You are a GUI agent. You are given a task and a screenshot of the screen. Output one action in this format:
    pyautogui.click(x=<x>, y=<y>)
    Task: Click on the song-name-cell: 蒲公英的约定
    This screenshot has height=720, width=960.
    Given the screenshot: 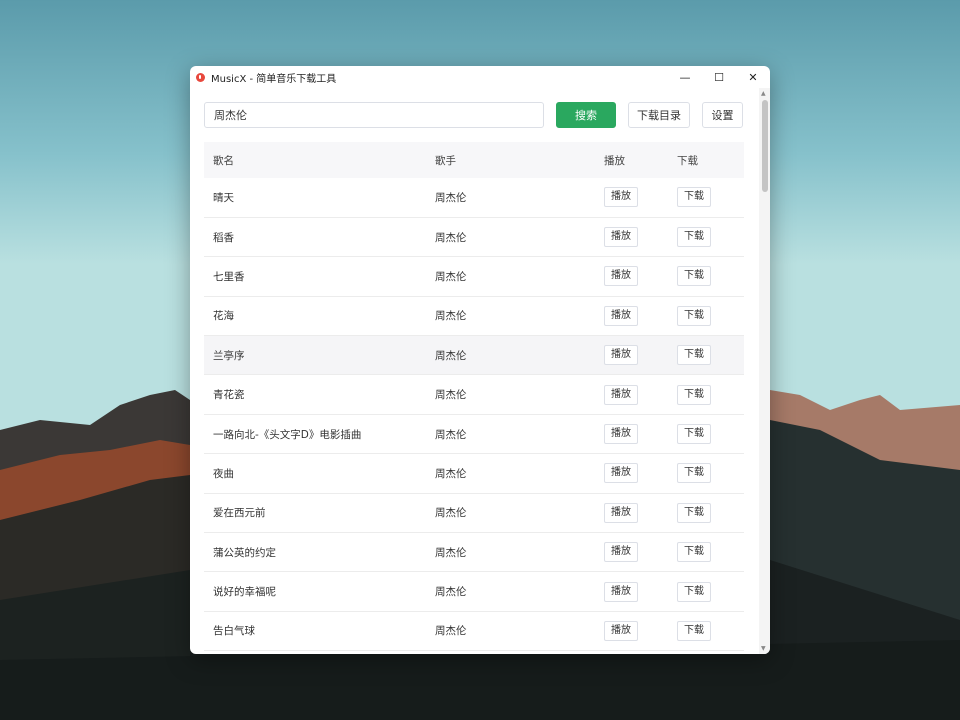 What is the action you would take?
    pyautogui.click(x=244, y=552)
    